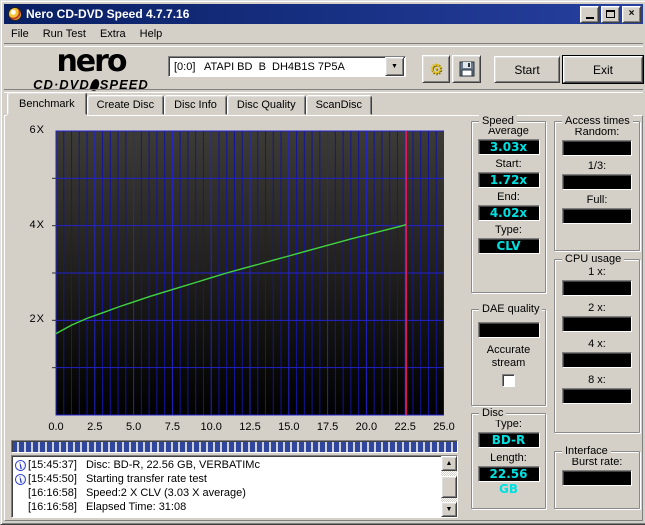 The height and width of the screenshot is (525, 645). What do you see at coordinates (589, 17) in the screenshot?
I see `minimize-icon` at bounding box center [589, 17].